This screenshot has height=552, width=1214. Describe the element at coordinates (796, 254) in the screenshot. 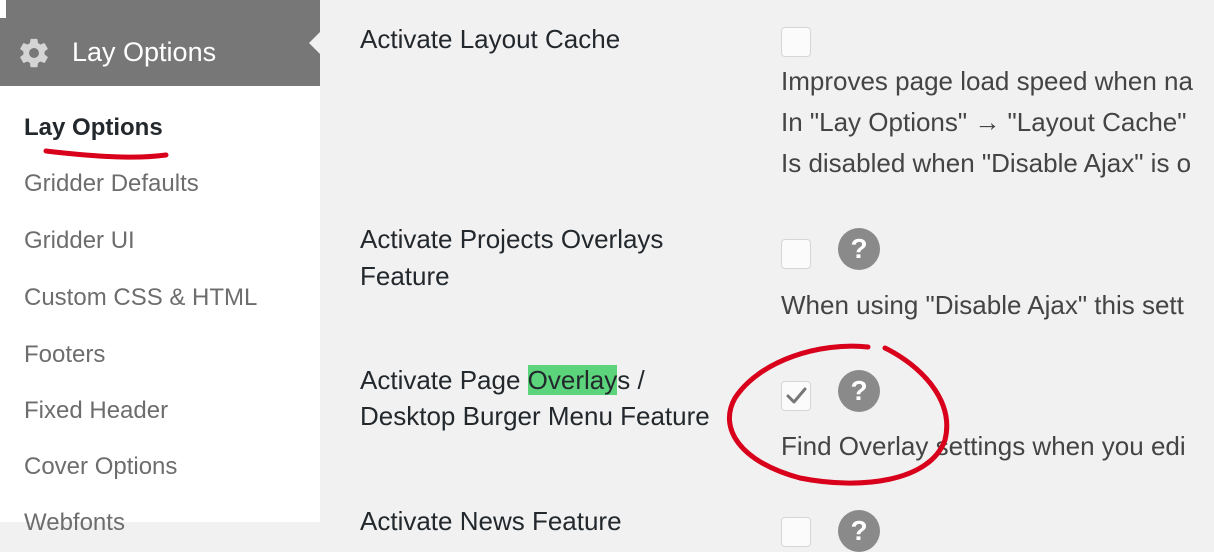

I see `projects-overlays-checkbox` at that location.